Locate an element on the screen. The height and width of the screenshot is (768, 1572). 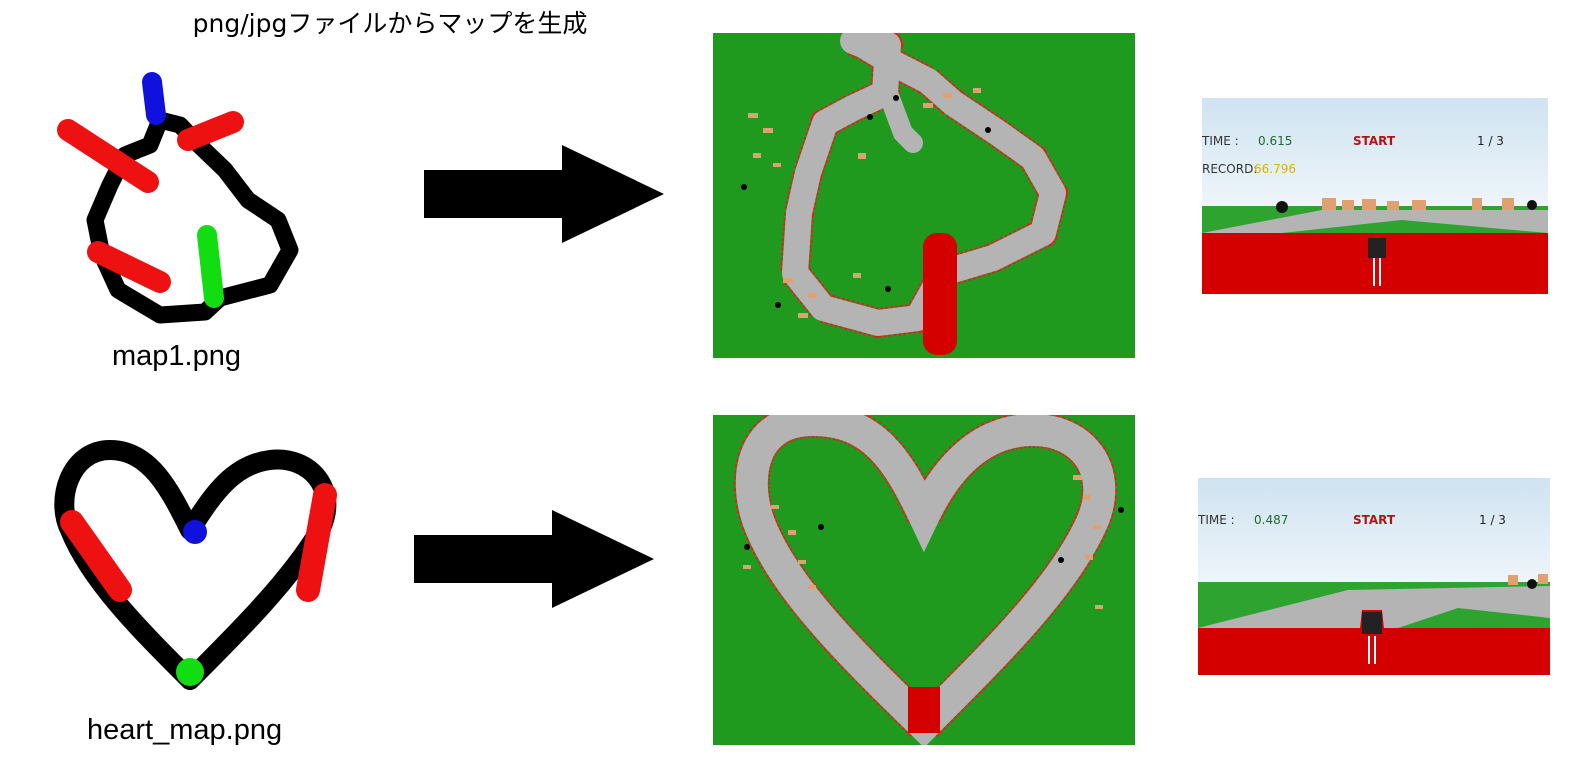
sketch-blue-marker is located at coordinates (195, 532).